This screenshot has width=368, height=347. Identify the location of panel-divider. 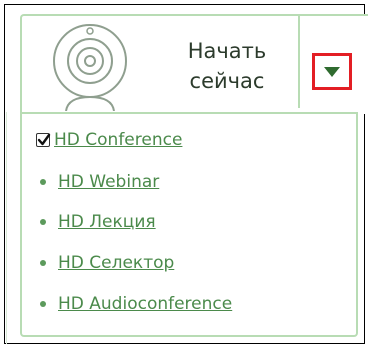
(299, 62).